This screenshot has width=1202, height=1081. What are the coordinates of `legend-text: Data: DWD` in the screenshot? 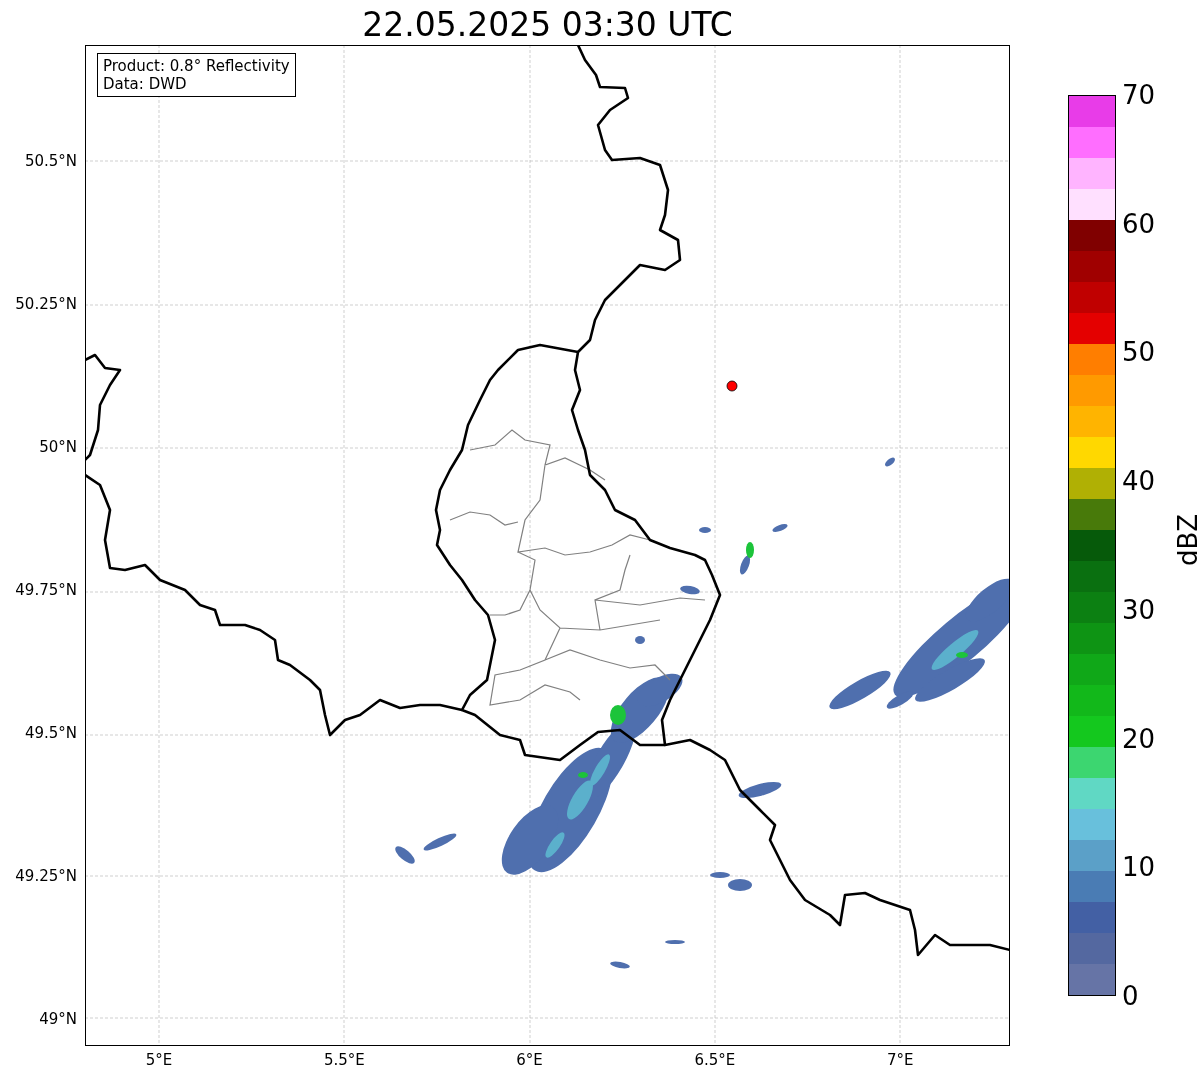 It's located at (145, 84).